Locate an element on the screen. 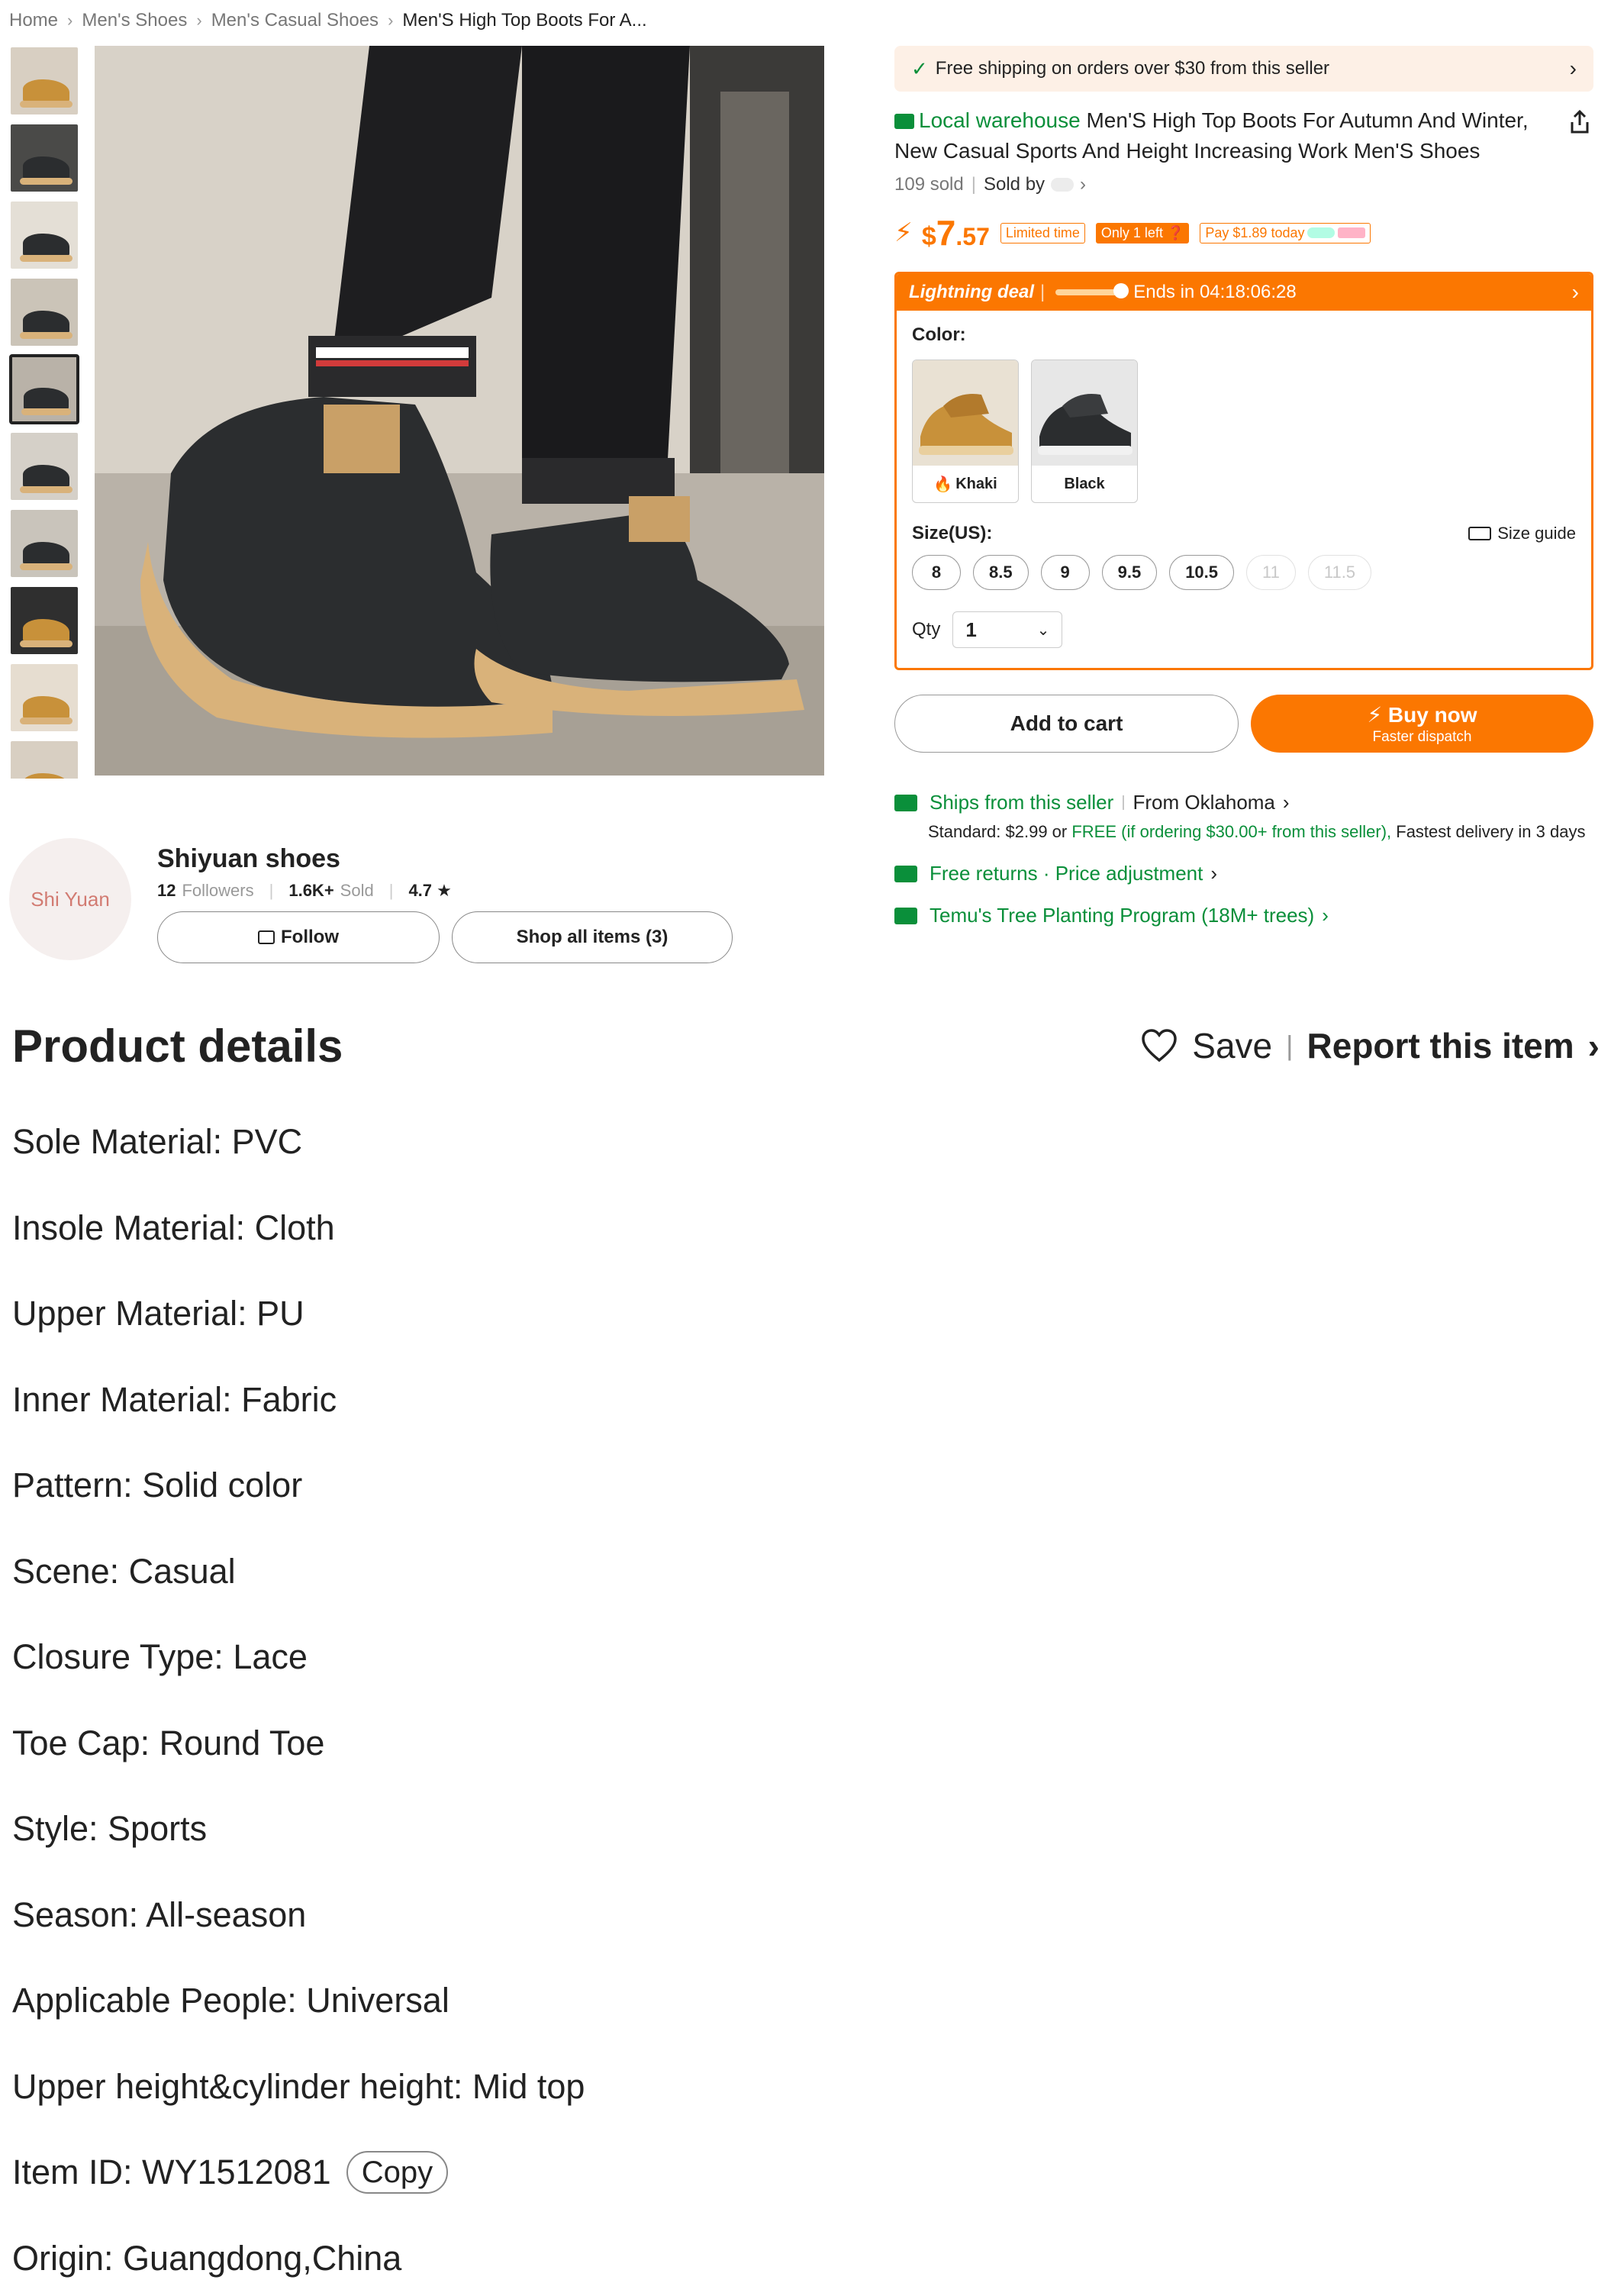 The width and height of the screenshot is (1611, 2296). pay-later-tag: Pay $1.89 today is located at coordinates (1285, 232).